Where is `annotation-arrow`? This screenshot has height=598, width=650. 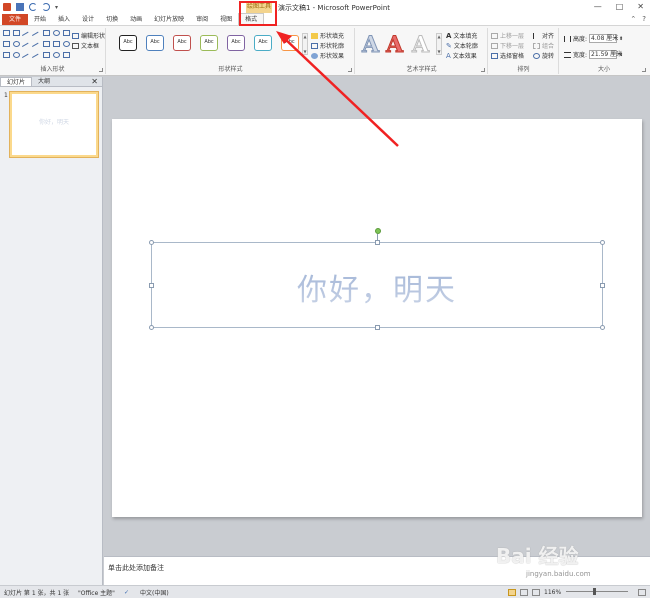
annotation-arrow is located at coordinates (337, 89).